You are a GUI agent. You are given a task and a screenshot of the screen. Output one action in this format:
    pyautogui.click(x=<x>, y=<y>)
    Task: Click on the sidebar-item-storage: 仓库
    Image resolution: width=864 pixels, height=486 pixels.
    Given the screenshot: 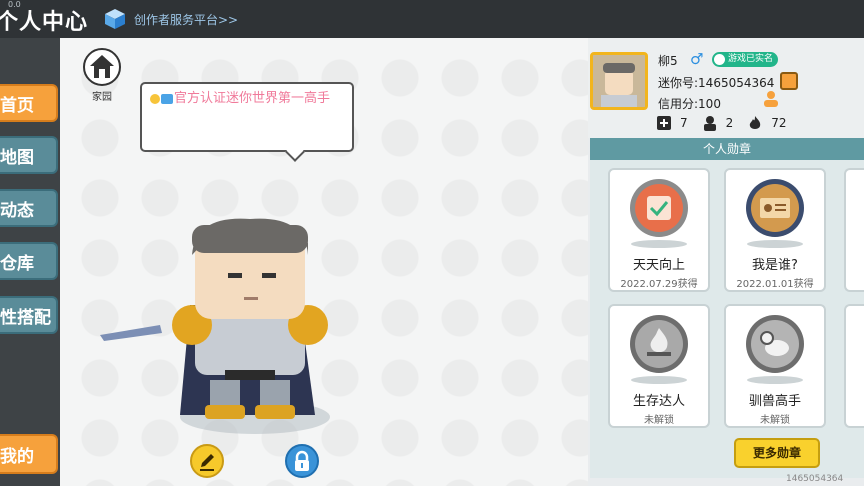 What is the action you would take?
    pyautogui.click(x=29, y=261)
    